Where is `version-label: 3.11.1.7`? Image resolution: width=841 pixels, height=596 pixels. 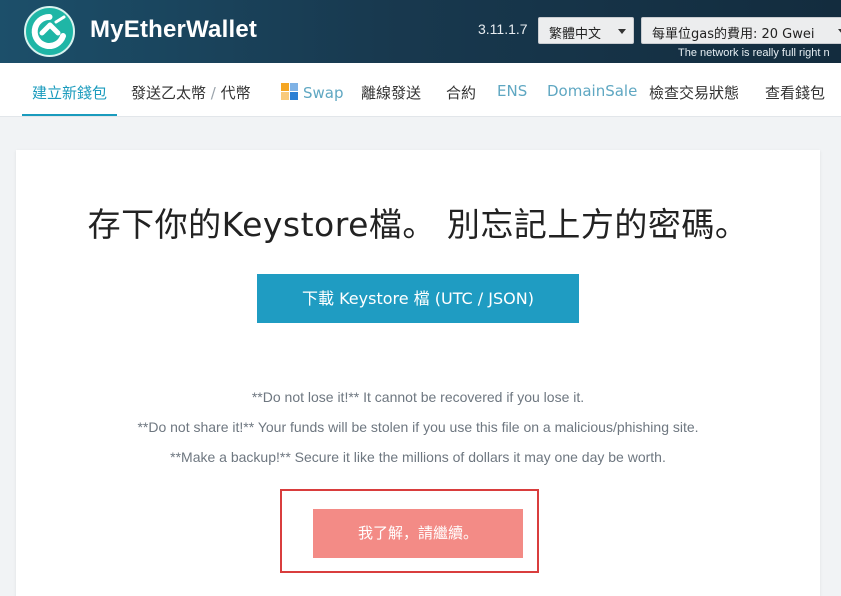
version-label: 3.11.1.7 is located at coordinates (503, 29).